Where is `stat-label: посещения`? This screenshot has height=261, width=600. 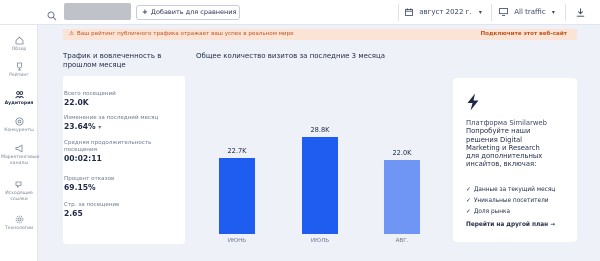 stat-label: посещения is located at coordinates (80, 149).